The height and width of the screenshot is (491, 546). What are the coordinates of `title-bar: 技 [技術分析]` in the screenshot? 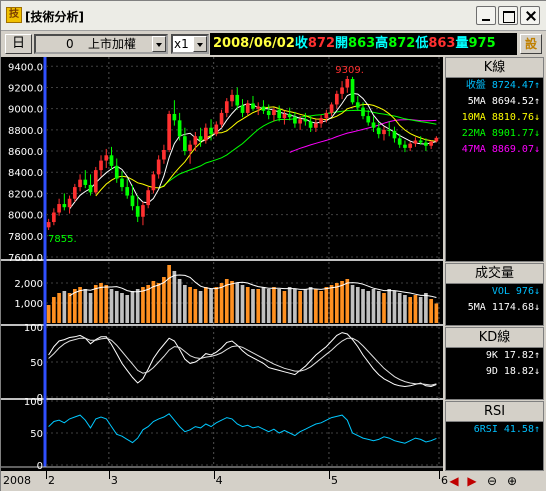 It's located at (273, 16).